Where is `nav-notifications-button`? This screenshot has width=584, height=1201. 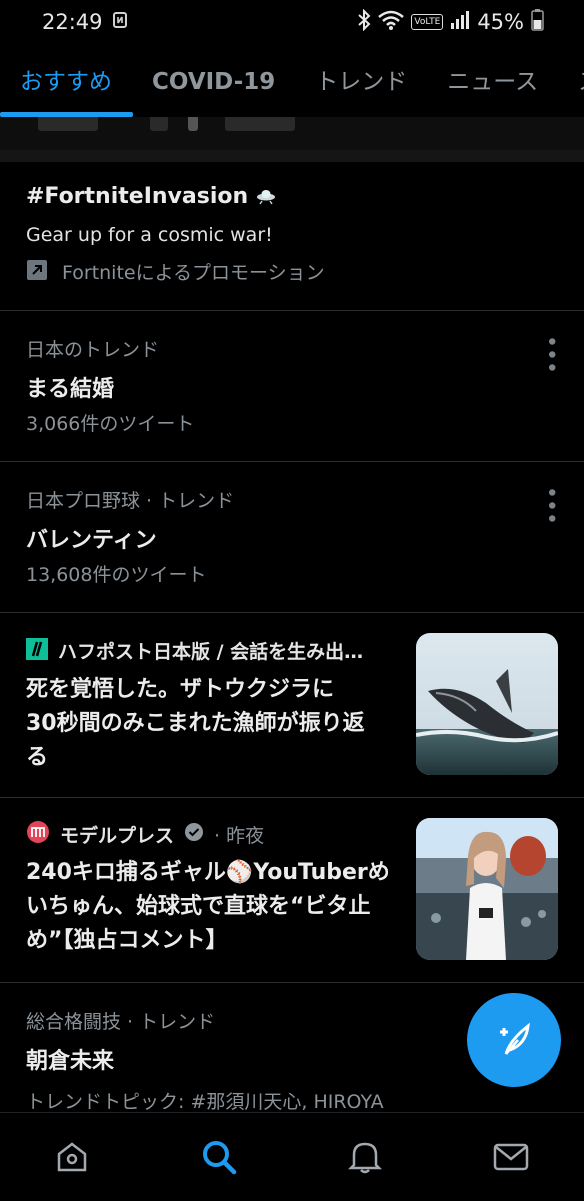 nav-notifications-button is located at coordinates (365, 1157).